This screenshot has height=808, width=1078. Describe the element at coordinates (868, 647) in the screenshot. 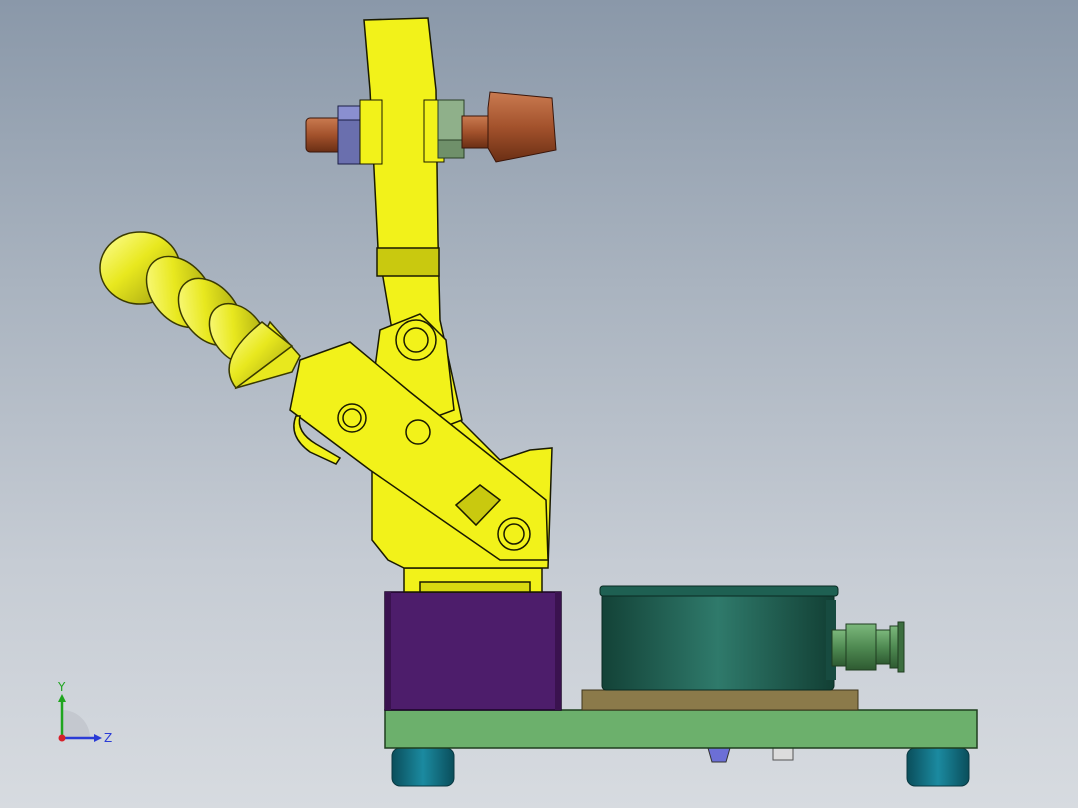

I see `air-fitting` at that location.